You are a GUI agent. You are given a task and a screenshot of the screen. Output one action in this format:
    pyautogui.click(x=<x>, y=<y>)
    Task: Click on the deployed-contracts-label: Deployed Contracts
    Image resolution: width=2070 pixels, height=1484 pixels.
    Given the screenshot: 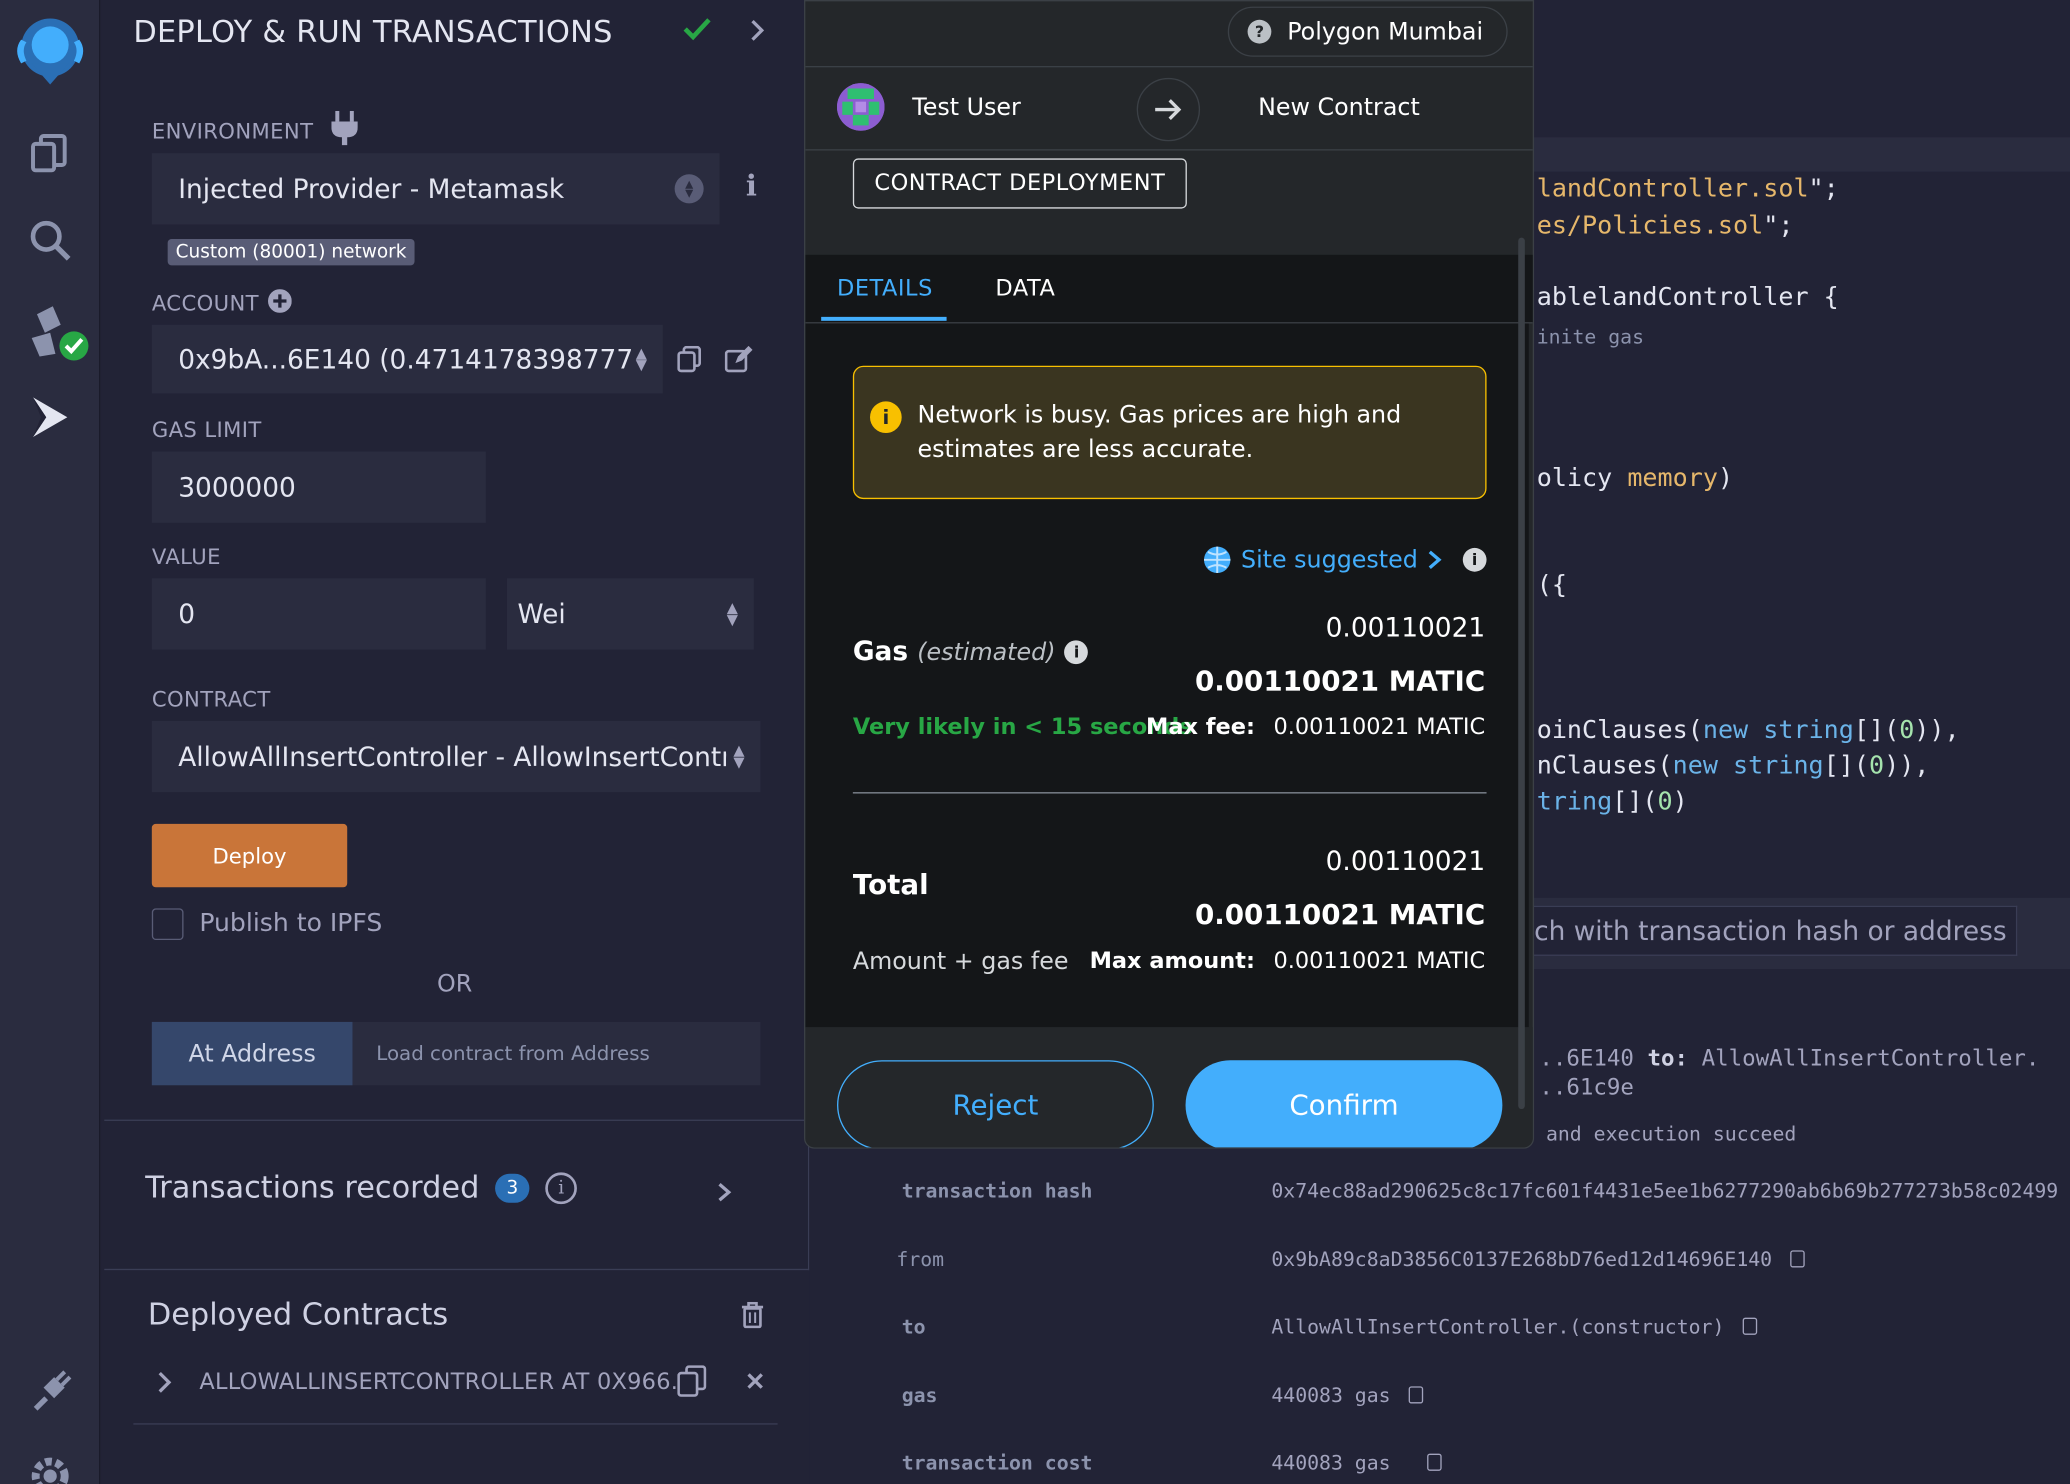 What is the action you would take?
    pyautogui.click(x=298, y=1315)
    